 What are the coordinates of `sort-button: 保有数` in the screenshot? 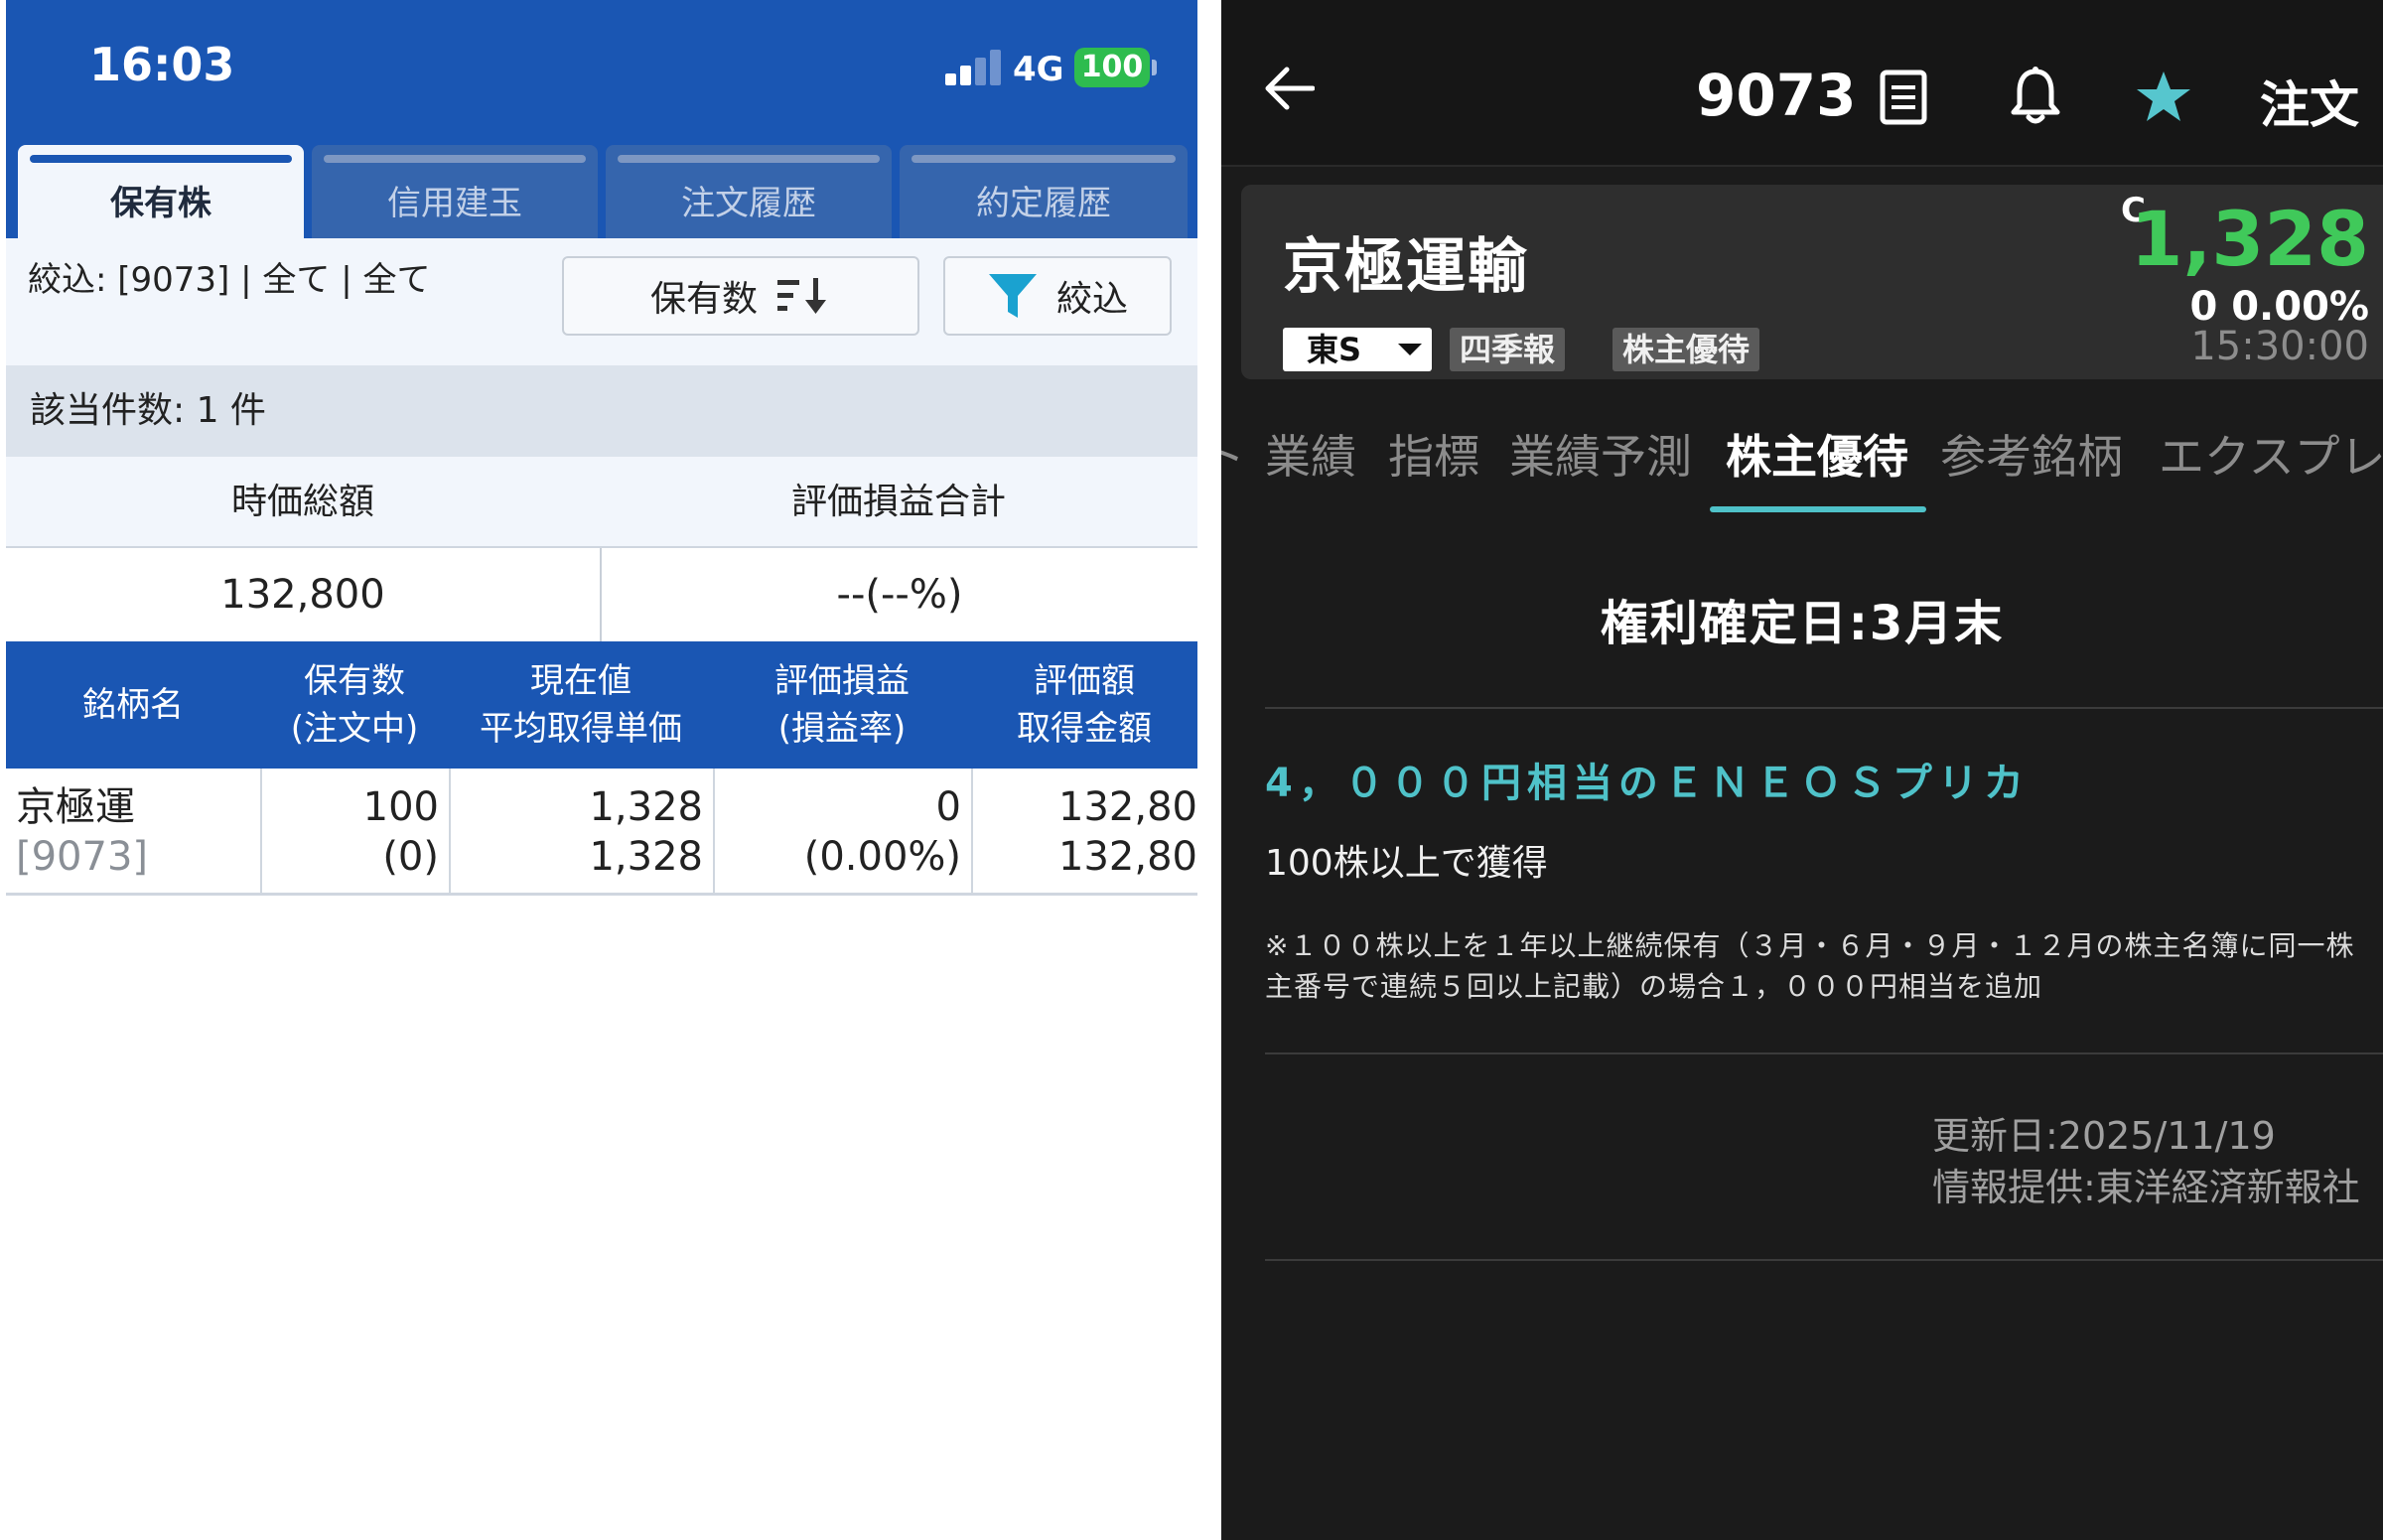 It's located at (740, 296).